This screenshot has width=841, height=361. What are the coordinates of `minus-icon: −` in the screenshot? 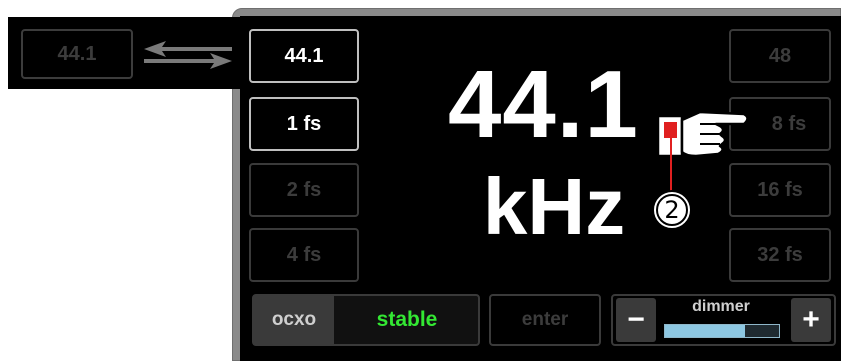 It's located at (636, 319).